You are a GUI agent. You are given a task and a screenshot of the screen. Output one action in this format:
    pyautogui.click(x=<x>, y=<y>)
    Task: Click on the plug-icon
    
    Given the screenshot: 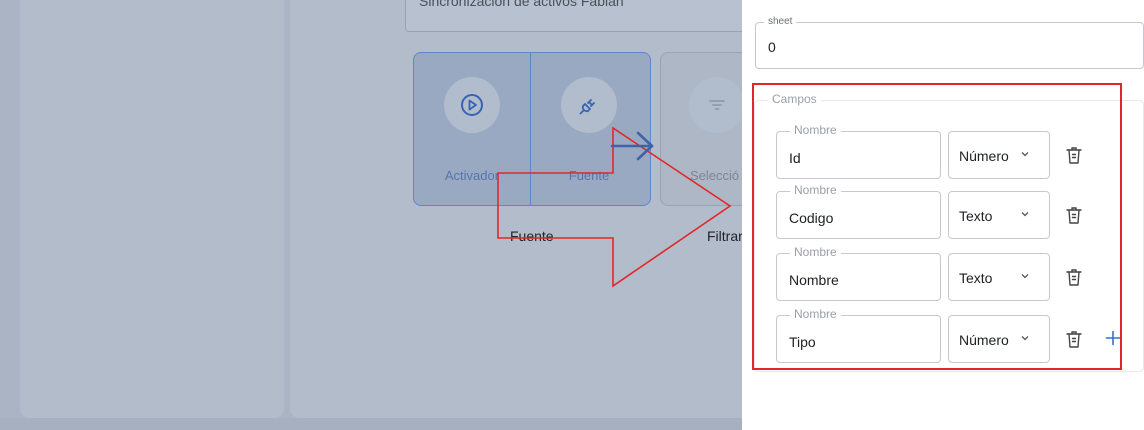 What is the action you would take?
    pyautogui.click(x=589, y=105)
    